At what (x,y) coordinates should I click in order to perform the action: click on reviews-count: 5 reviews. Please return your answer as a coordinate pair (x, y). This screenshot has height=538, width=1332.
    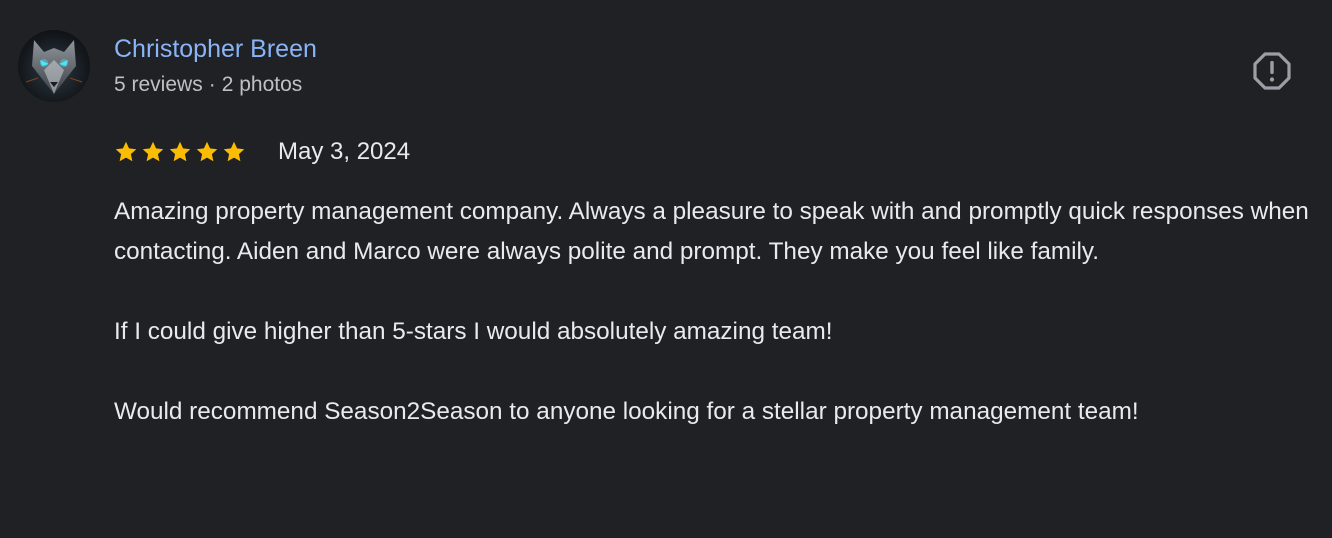
    Looking at the image, I should click on (158, 84).